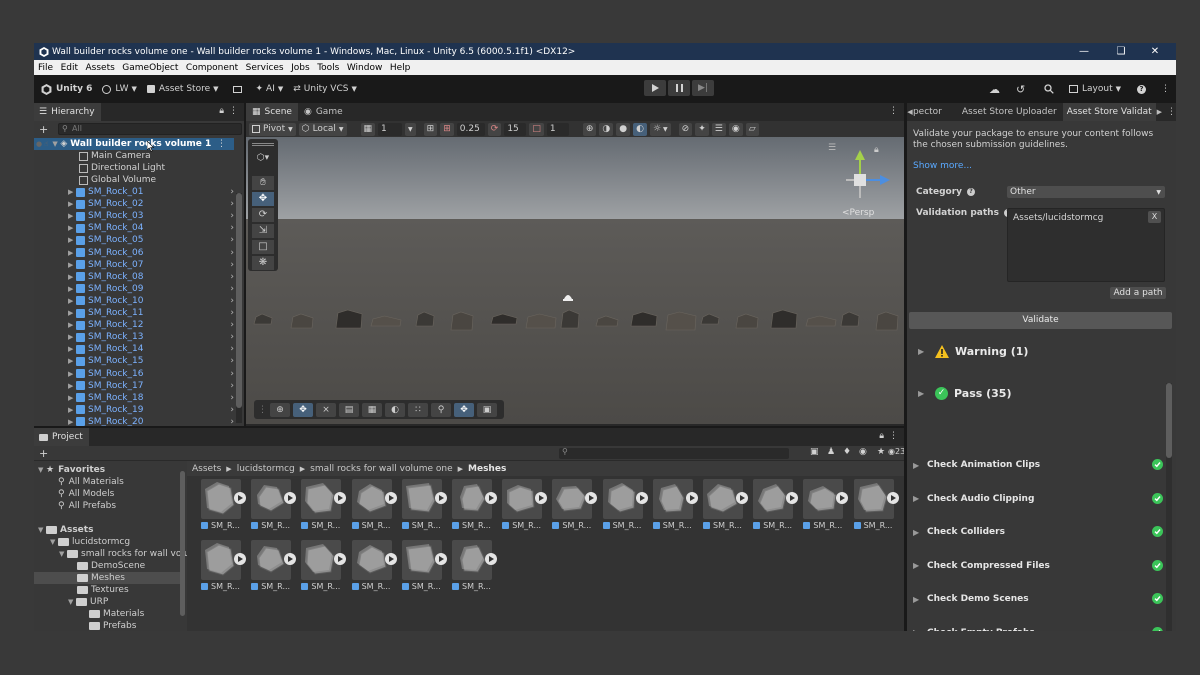  Describe the element at coordinates (153, 421) in the screenshot. I see `hierarchy-item-rock: ▶ SM_Rock_20 ›` at that location.